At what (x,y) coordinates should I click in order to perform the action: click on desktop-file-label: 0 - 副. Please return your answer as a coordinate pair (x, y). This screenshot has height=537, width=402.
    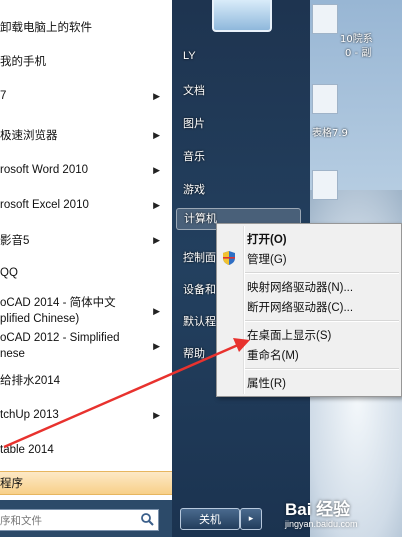
    Looking at the image, I should click on (358, 53).